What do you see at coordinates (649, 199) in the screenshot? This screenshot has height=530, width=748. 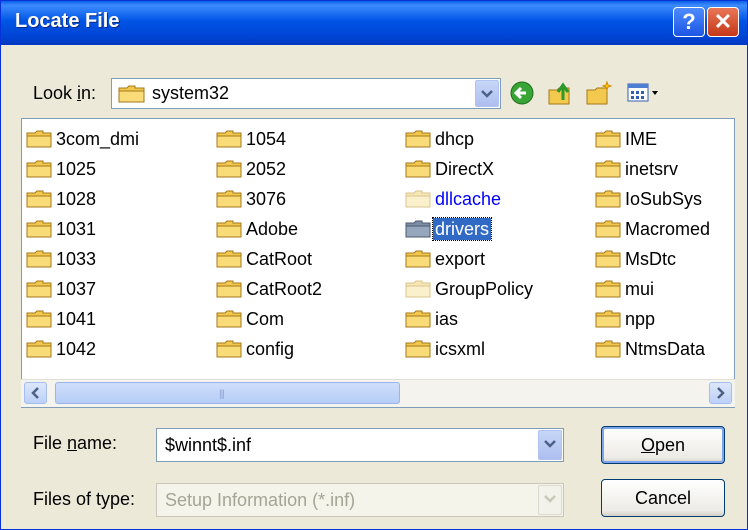 I see `folder-item: IoSubSys` at bounding box center [649, 199].